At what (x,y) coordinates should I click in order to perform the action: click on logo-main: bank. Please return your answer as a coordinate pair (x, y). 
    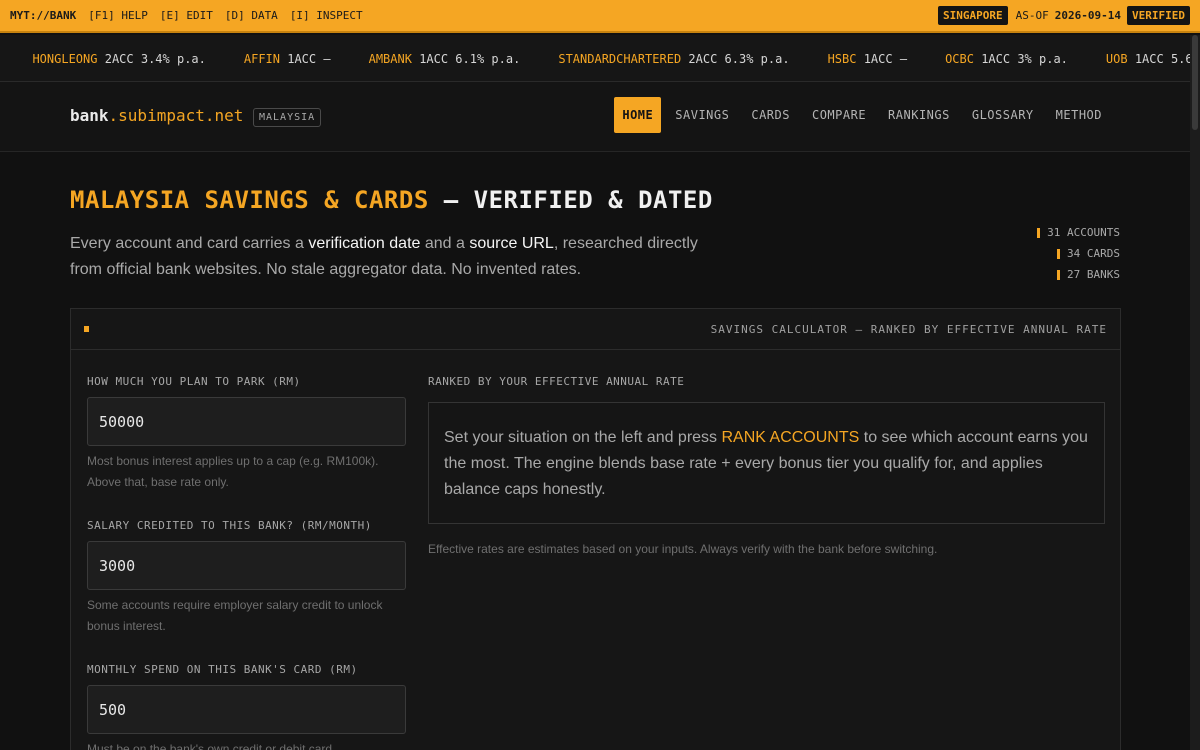
    Looking at the image, I should click on (89, 115).